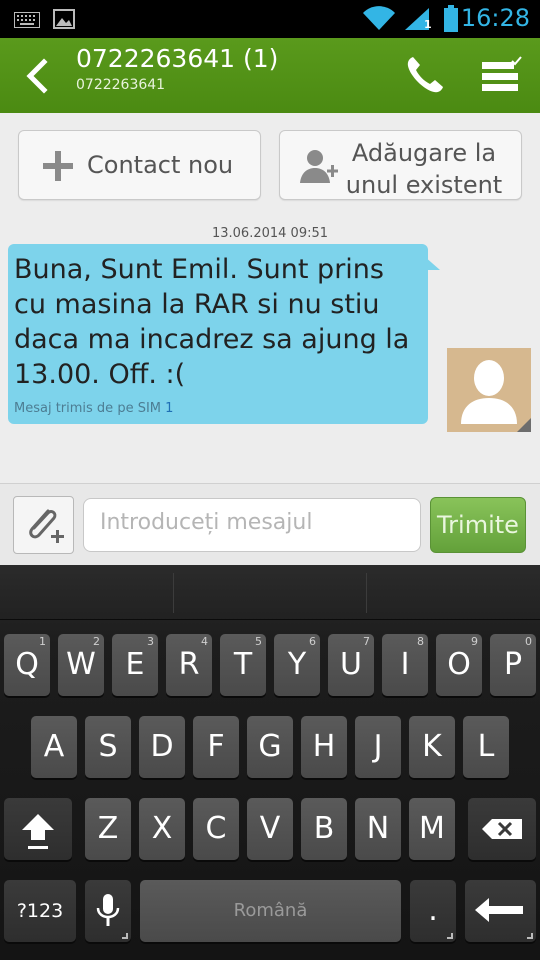 The height and width of the screenshot is (960, 540). Describe the element at coordinates (81, 665) in the screenshot. I see `key-w: W2` at that location.